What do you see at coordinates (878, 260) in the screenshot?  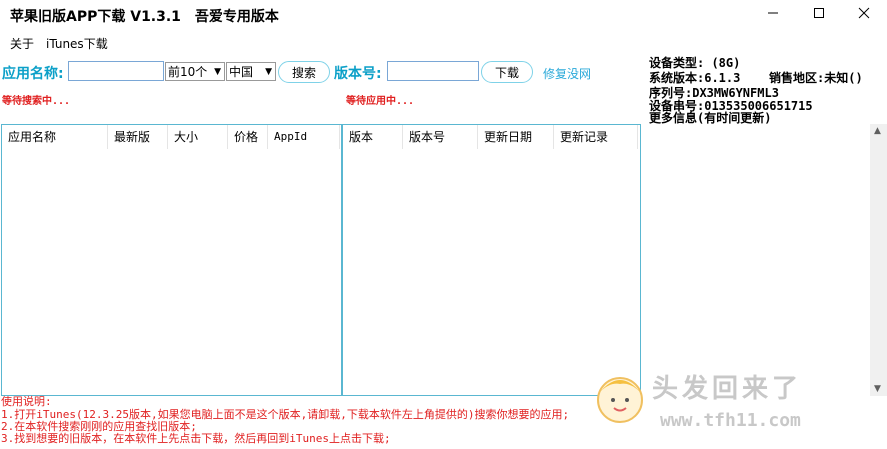 I see `scrollbar: ▲ ▼` at bounding box center [878, 260].